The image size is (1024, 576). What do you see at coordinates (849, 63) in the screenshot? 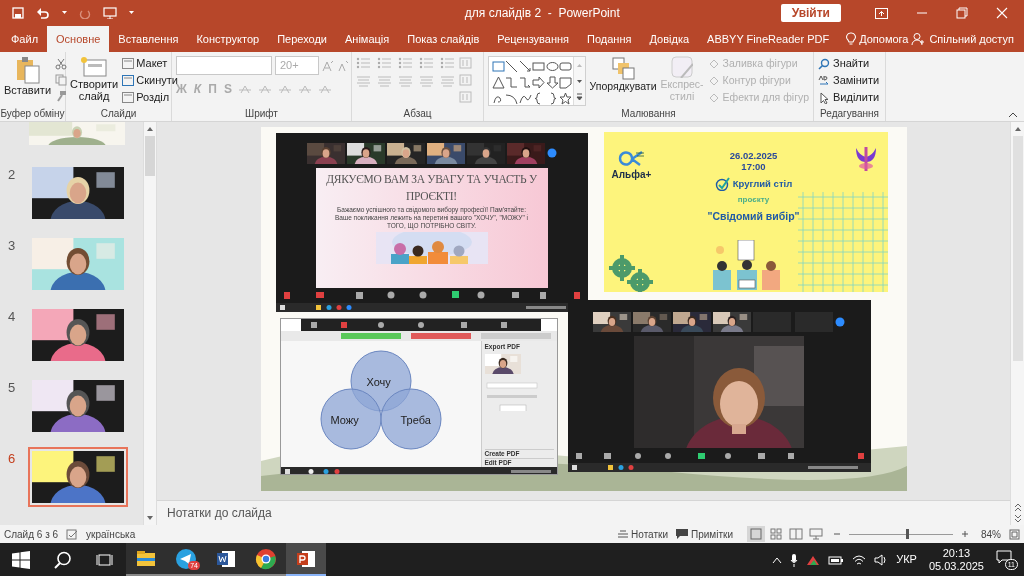
I see `editing-button: Знайти` at bounding box center [849, 63].